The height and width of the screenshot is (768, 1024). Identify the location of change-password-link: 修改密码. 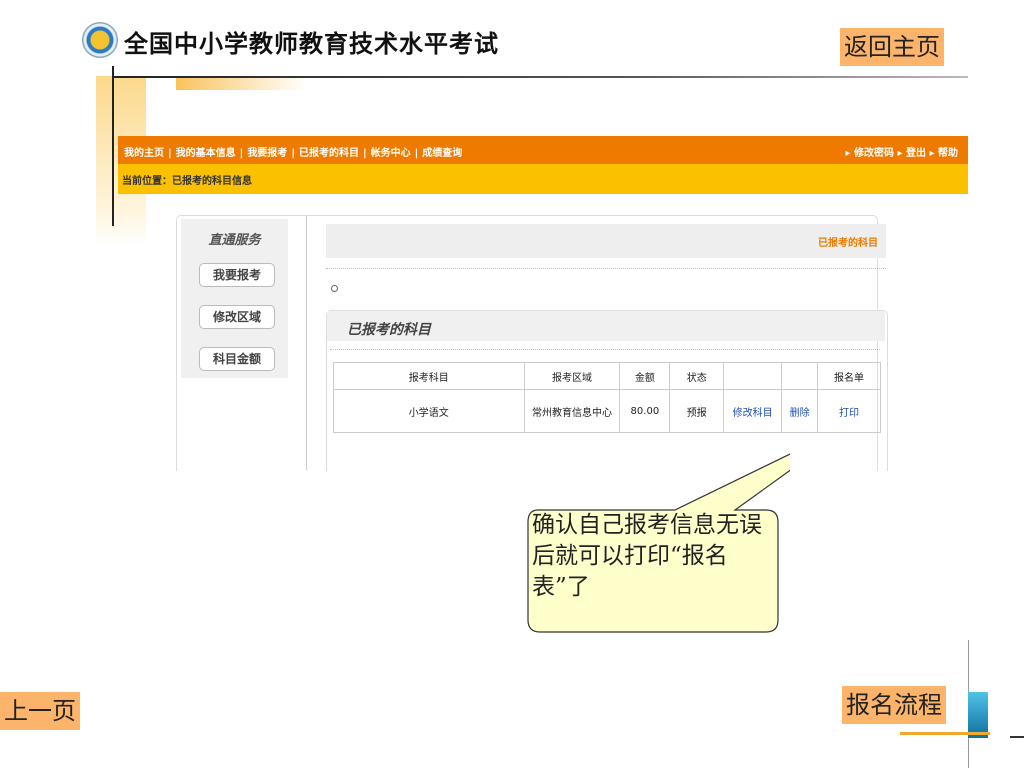
(874, 153).